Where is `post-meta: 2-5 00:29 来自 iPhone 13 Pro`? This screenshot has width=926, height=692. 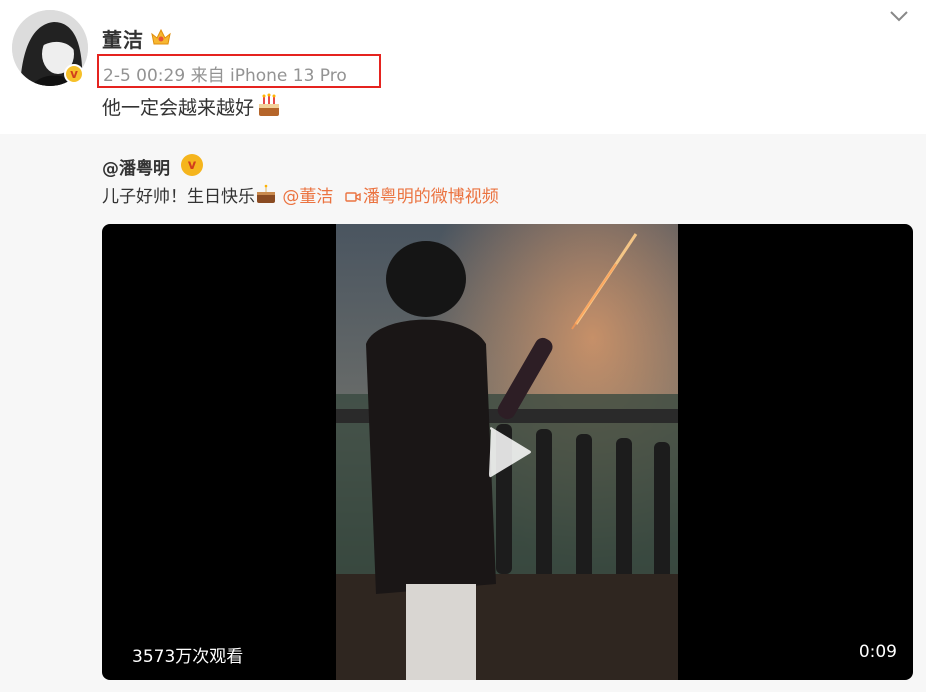 post-meta: 2-5 00:29 来自 iPhone 13 Pro is located at coordinates (225, 73).